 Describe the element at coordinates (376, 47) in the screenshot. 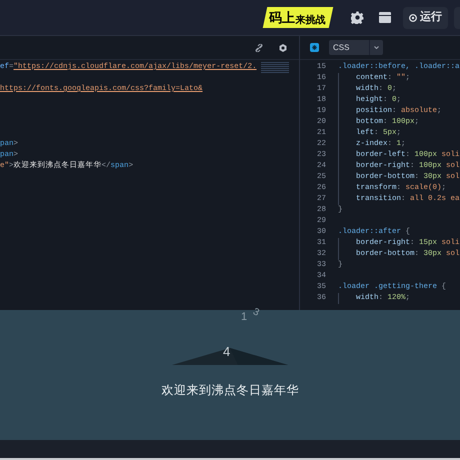

I see `chevron-down-icon` at that location.